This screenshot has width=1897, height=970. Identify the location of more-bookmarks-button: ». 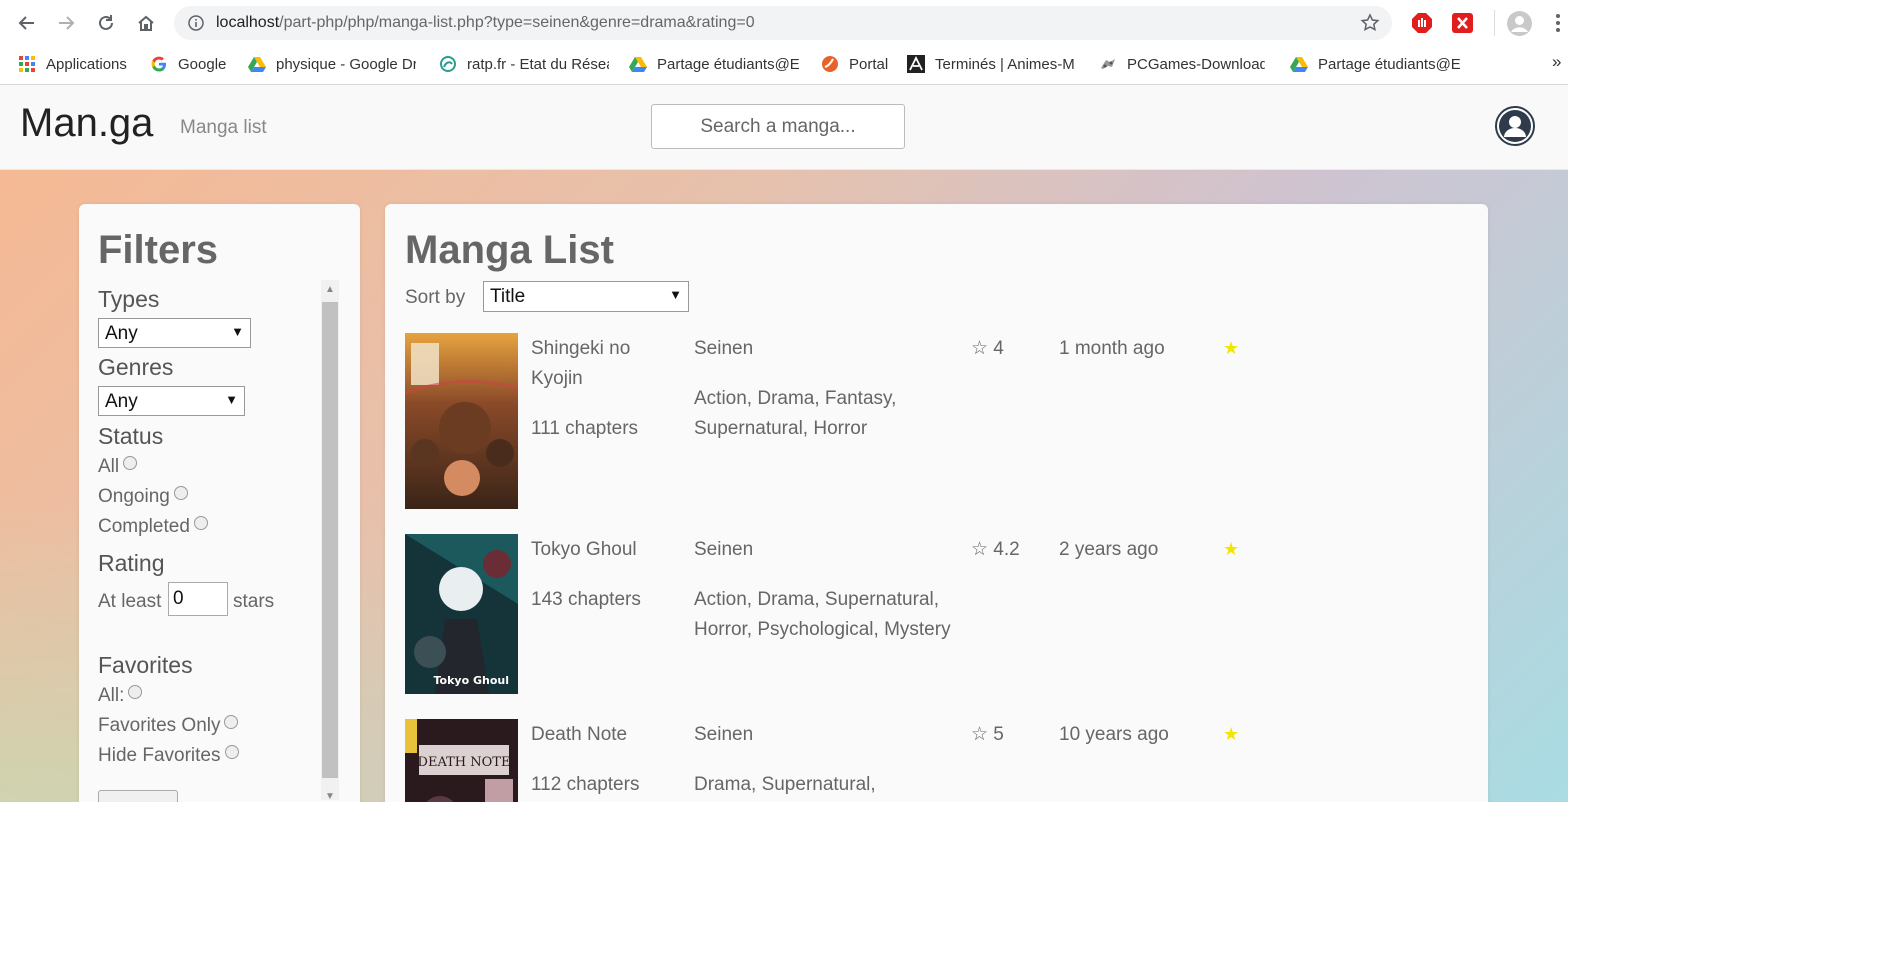
(1556, 62).